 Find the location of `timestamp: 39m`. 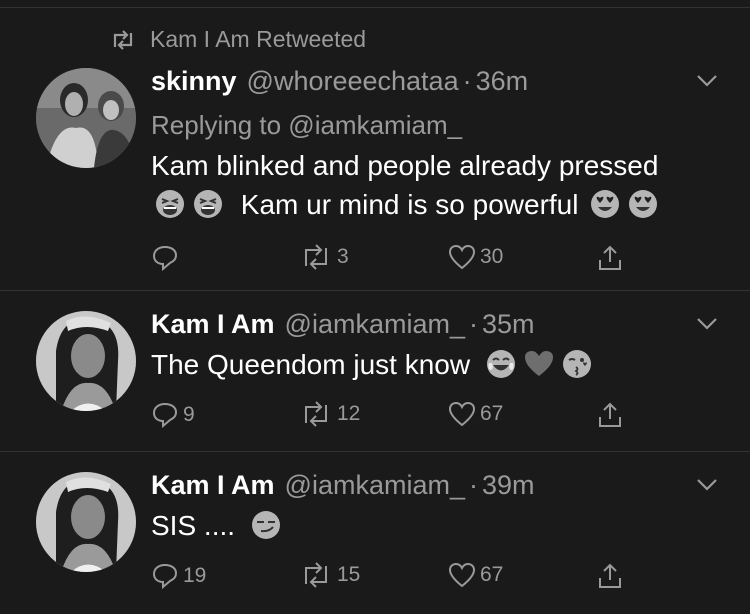

timestamp: 39m is located at coordinates (508, 485).